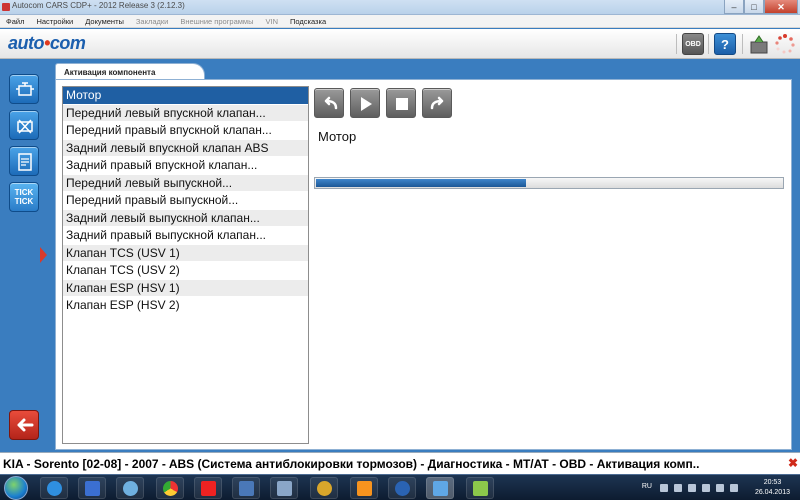  I want to click on menu-documents: Документы, so click(104, 21).